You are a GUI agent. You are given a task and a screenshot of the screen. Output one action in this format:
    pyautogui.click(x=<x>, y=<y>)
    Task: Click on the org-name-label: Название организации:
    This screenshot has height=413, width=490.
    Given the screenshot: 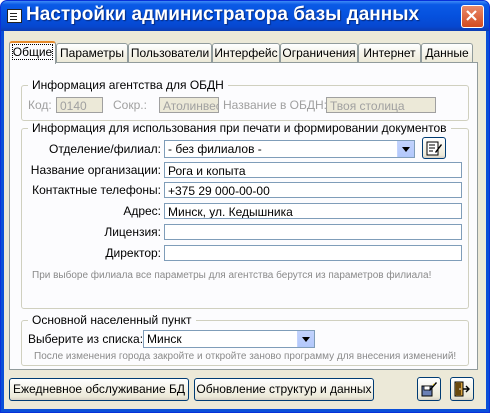 What is the action you would take?
    pyautogui.click(x=95, y=170)
    